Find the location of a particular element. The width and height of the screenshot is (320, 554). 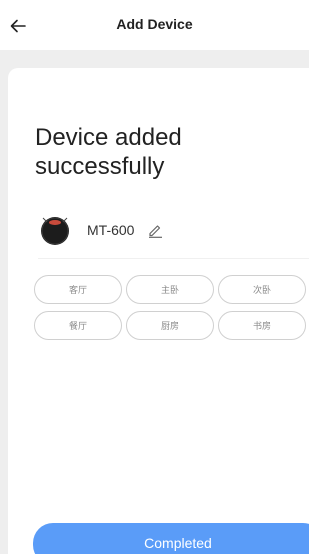

room-chip: 主卧 is located at coordinates (170, 289).